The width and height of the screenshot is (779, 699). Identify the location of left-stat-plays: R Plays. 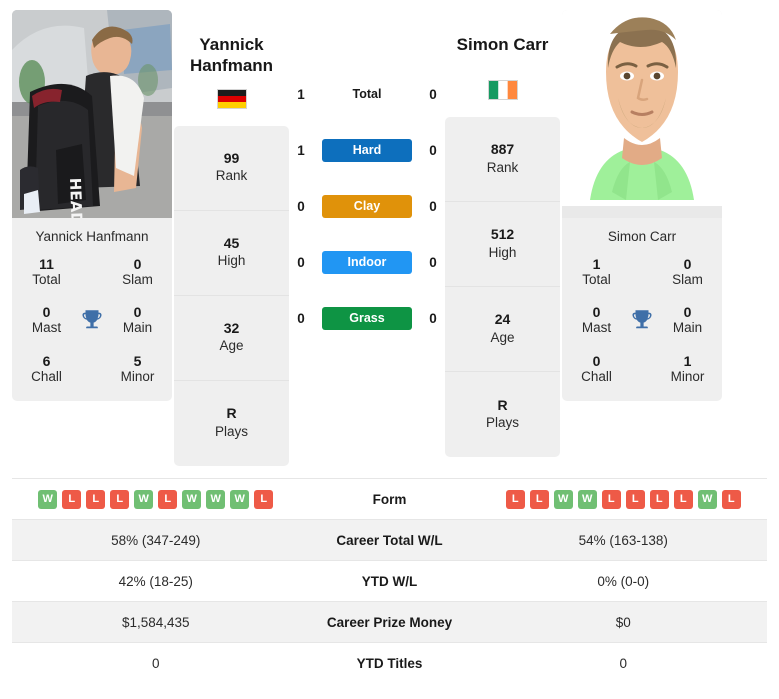
(231, 423).